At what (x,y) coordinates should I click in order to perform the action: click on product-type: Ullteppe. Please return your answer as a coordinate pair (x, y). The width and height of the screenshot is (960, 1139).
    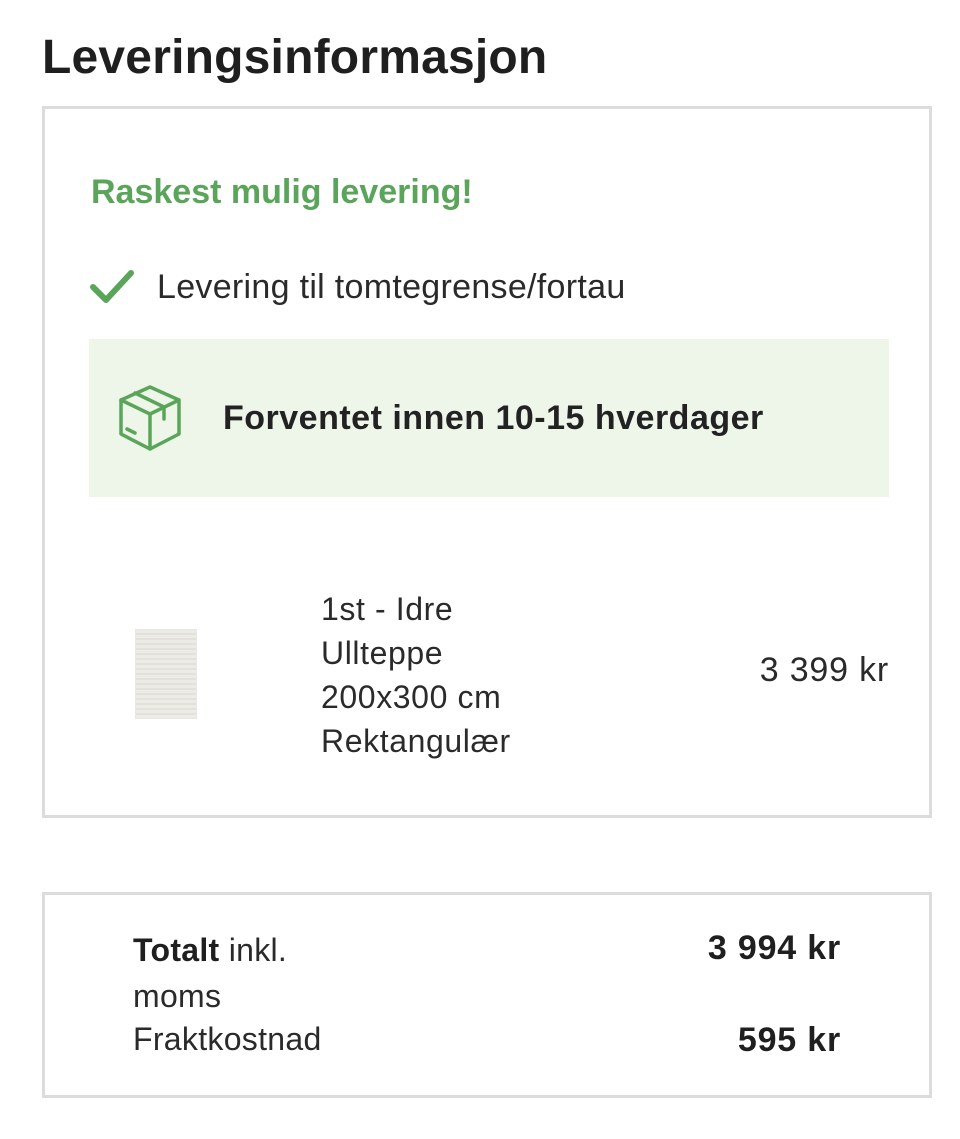
    Looking at the image, I should click on (382, 653).